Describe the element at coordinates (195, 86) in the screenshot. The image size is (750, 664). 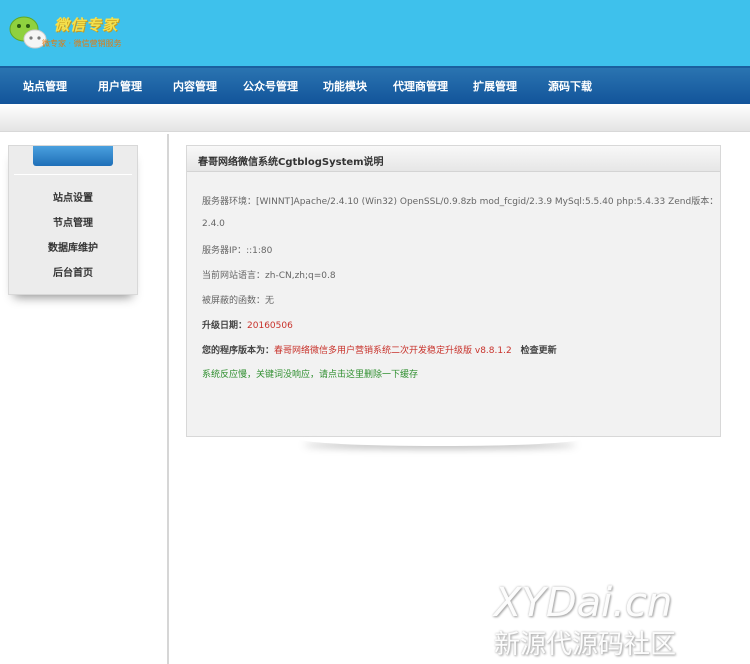
I see `nav-item-content: 内容管理` at that location.